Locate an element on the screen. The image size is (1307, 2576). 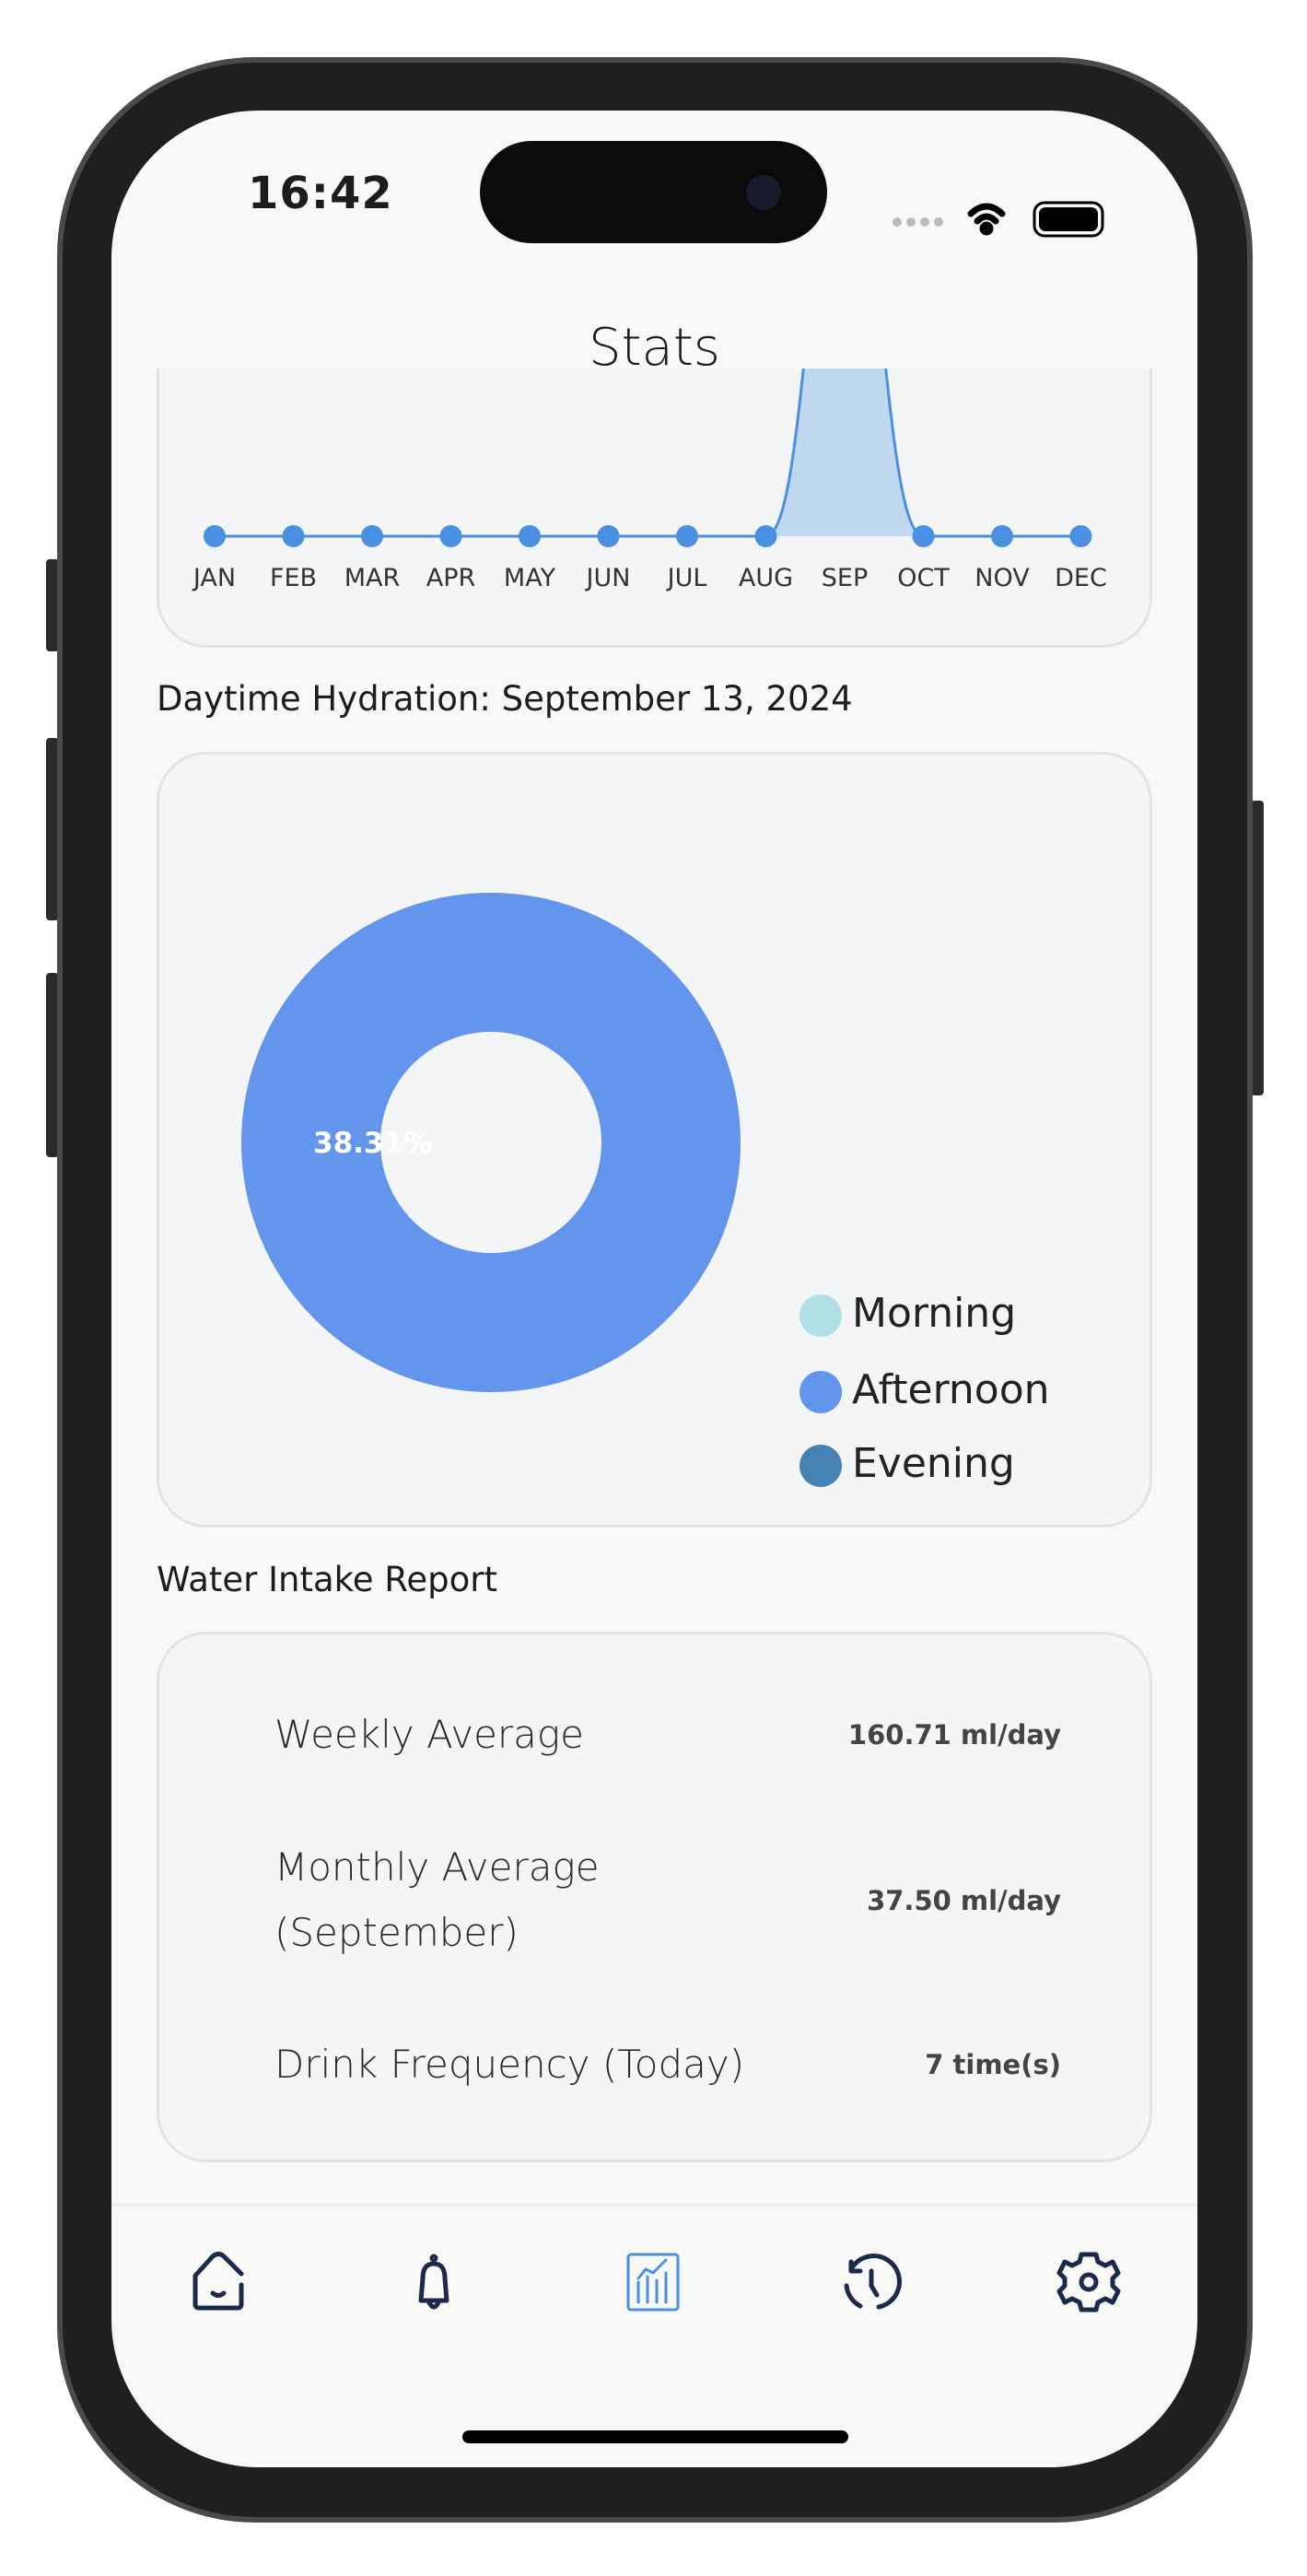
data-point-dec is located at coordinates (1080, 536).